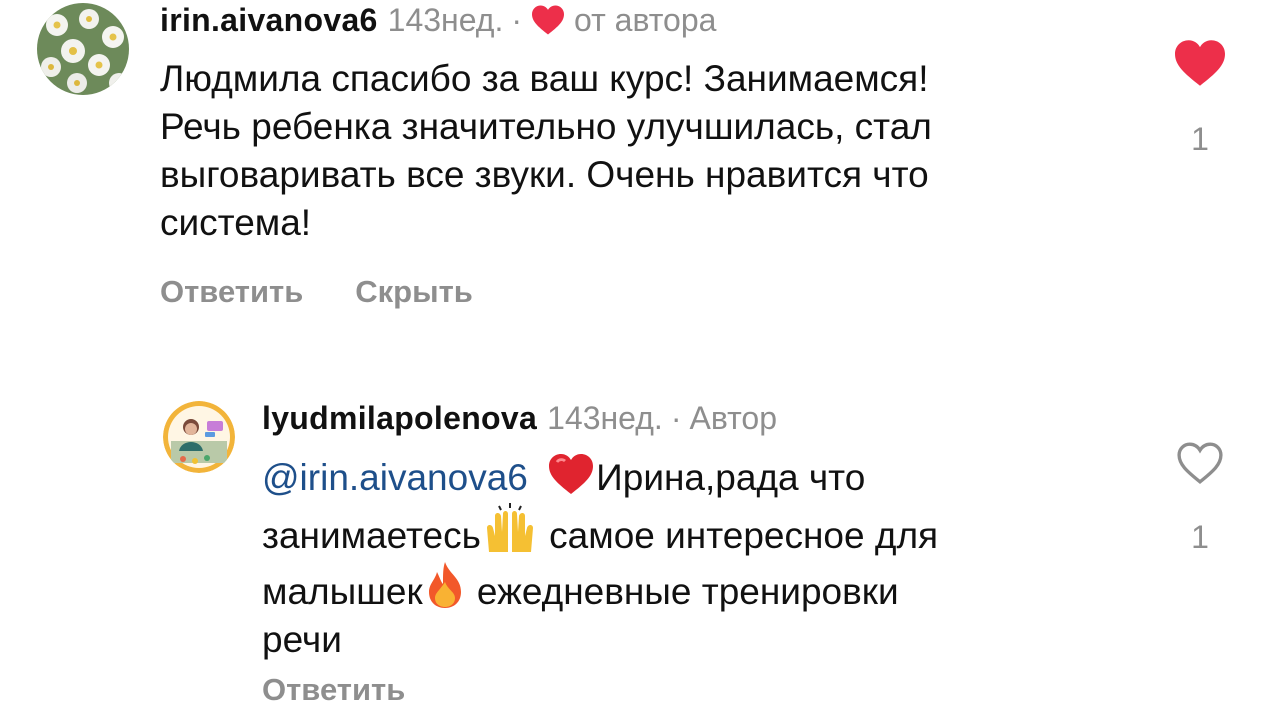  I want to click on comment-actions: Ответить Скрыть, so click(316, 292).